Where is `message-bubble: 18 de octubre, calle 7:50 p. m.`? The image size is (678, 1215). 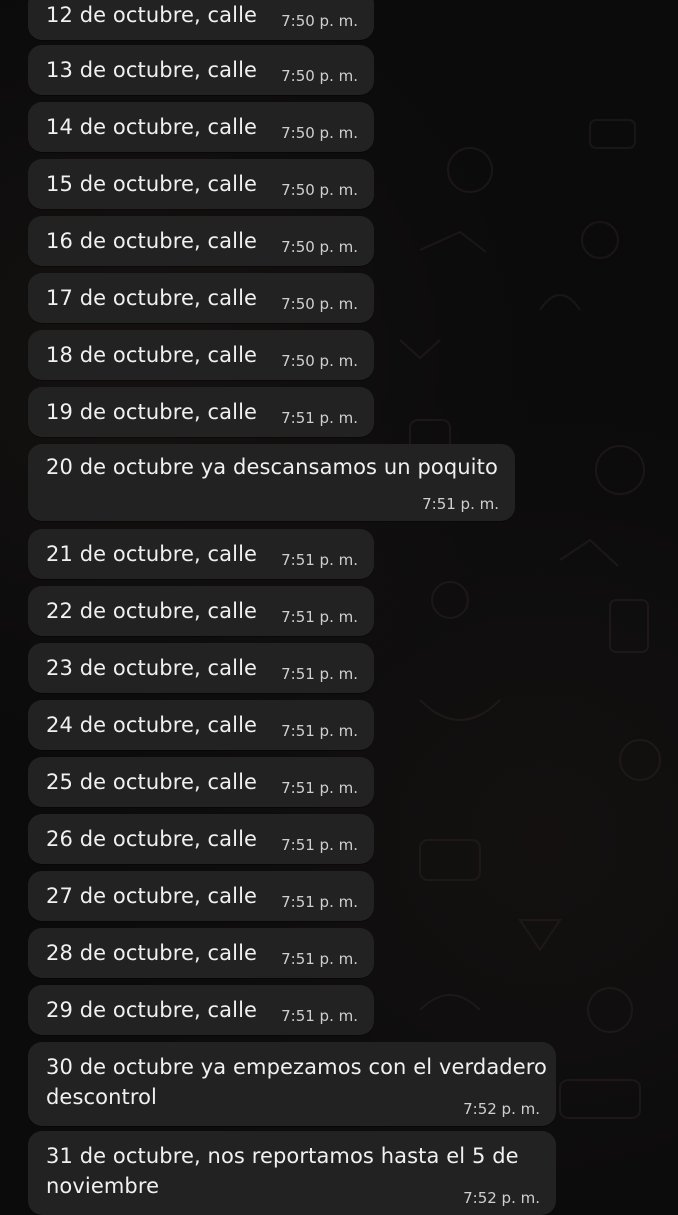 message-bubble: 18 de octubre, calle 7:50 p. m. is located at coordinates (201, 355).